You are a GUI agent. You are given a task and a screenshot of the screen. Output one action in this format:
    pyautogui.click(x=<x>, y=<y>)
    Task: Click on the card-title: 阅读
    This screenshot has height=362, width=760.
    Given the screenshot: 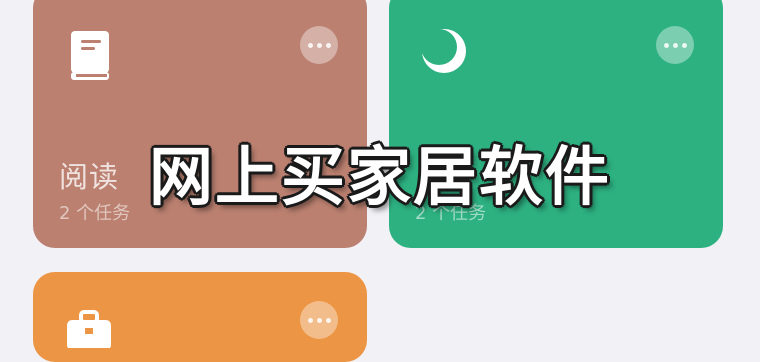 What is the action you would take?
    pyautogui.click(x=89, y=177)
    